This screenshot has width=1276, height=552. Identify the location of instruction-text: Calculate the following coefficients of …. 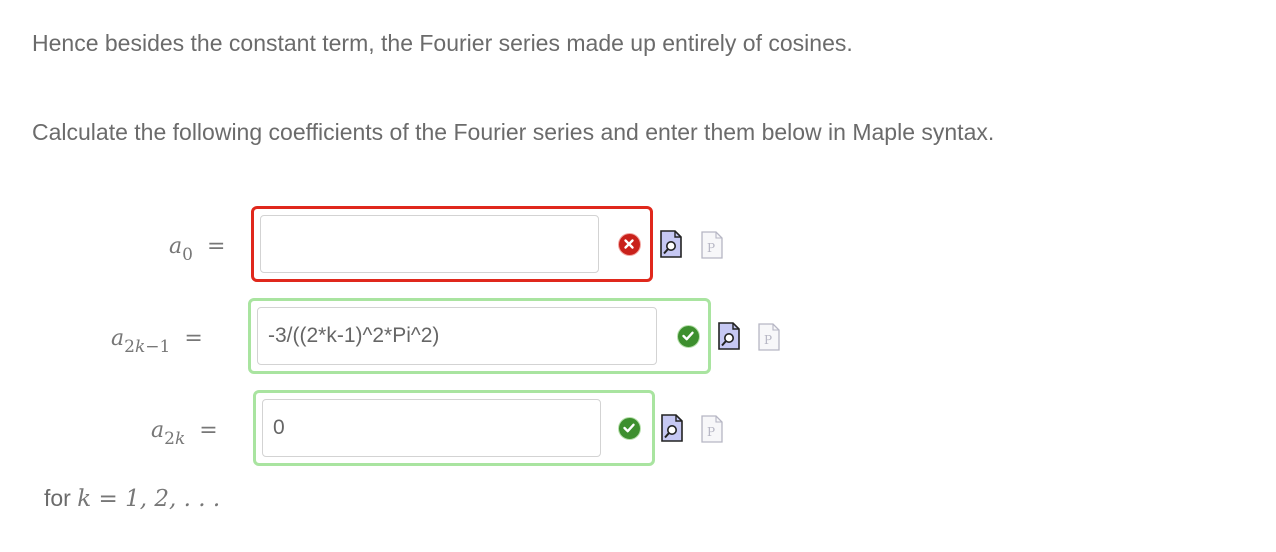
(513, 132).